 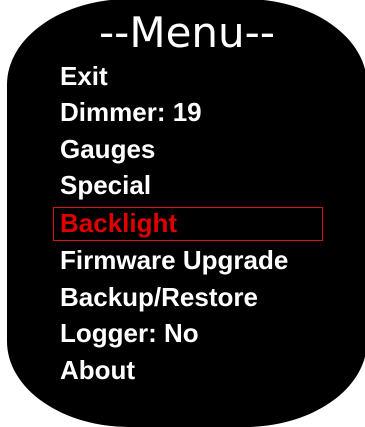 I want to click on menu-item-special: Special, so click(x=105, y=185).